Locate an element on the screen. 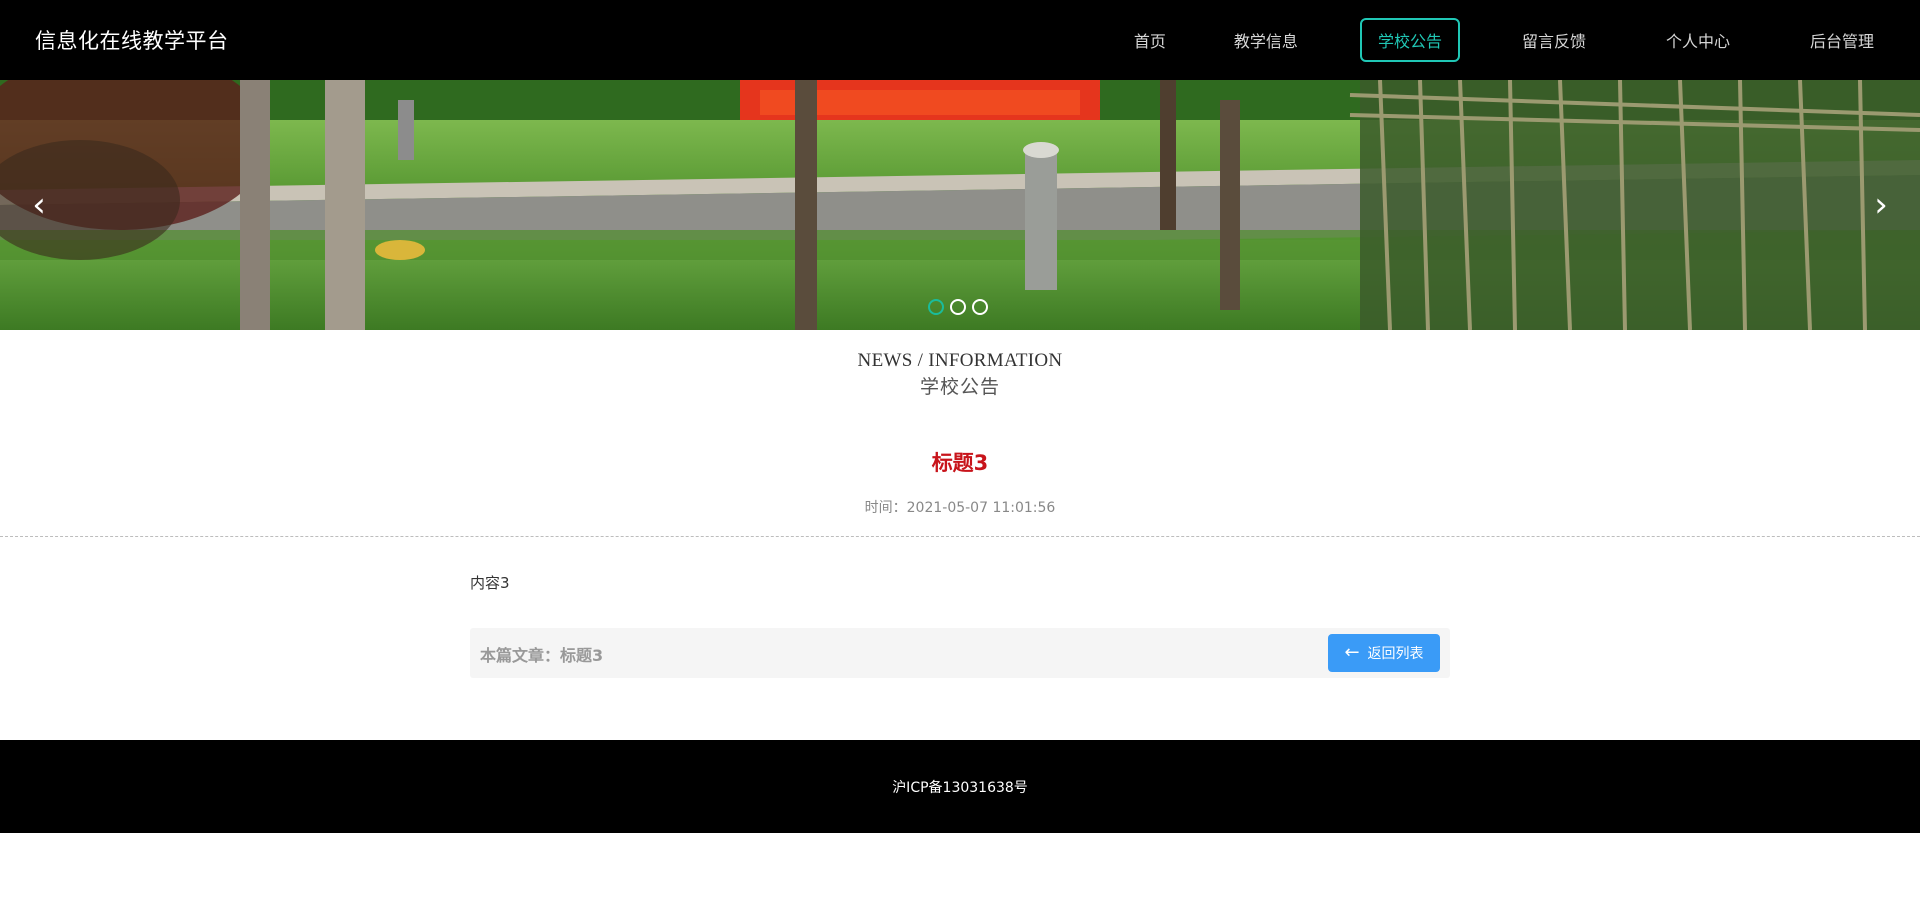 The width and height of the screenshot is (1920, 919). nav-item-admin: 后台管理 is located at coordinates (1842, 40).